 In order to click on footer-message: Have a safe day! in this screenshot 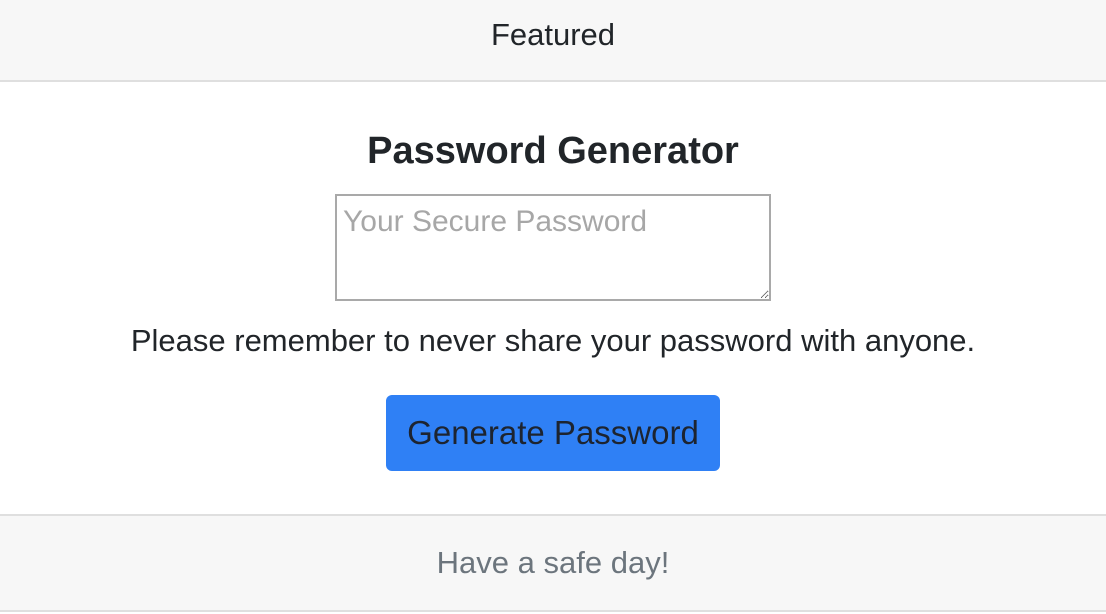, I will do `click(553, 562)`.